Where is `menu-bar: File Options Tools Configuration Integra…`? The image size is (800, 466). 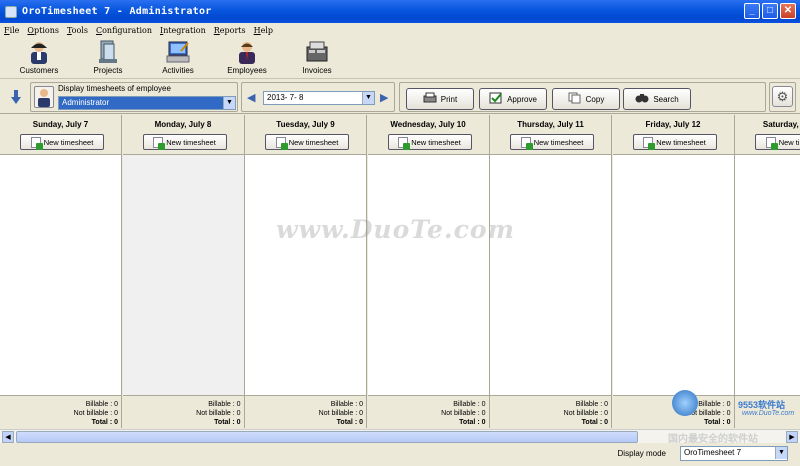
menu-bar: File Options Tools Configuration Integra… is located at coordinates (400, 30).